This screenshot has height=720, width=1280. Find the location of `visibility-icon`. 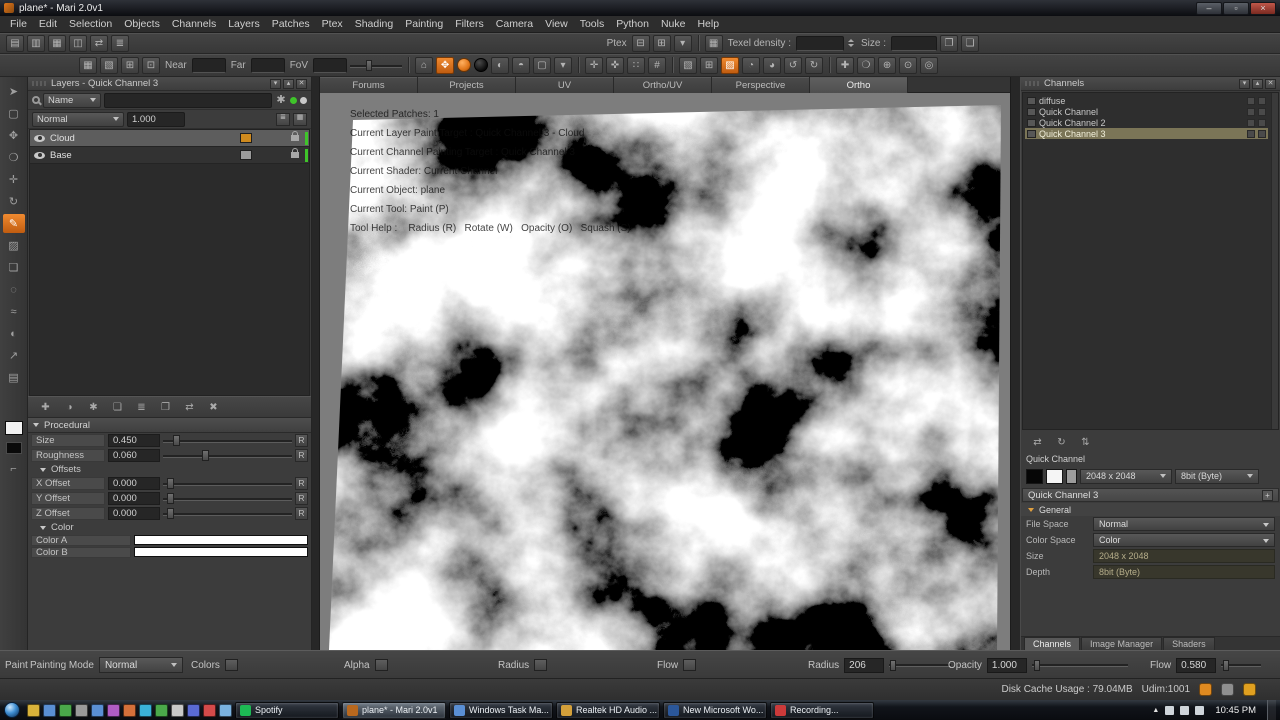

visibility-icon is located at coordinates (39, 155).